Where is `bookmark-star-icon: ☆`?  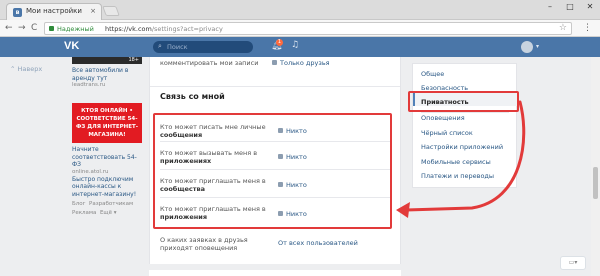
bookmark-star-icon: ☆ is located at coordinates (563, 28).